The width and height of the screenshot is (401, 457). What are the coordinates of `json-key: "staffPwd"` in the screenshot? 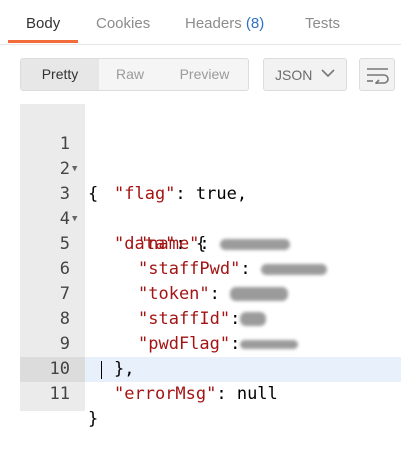 It's located at (189, 269).